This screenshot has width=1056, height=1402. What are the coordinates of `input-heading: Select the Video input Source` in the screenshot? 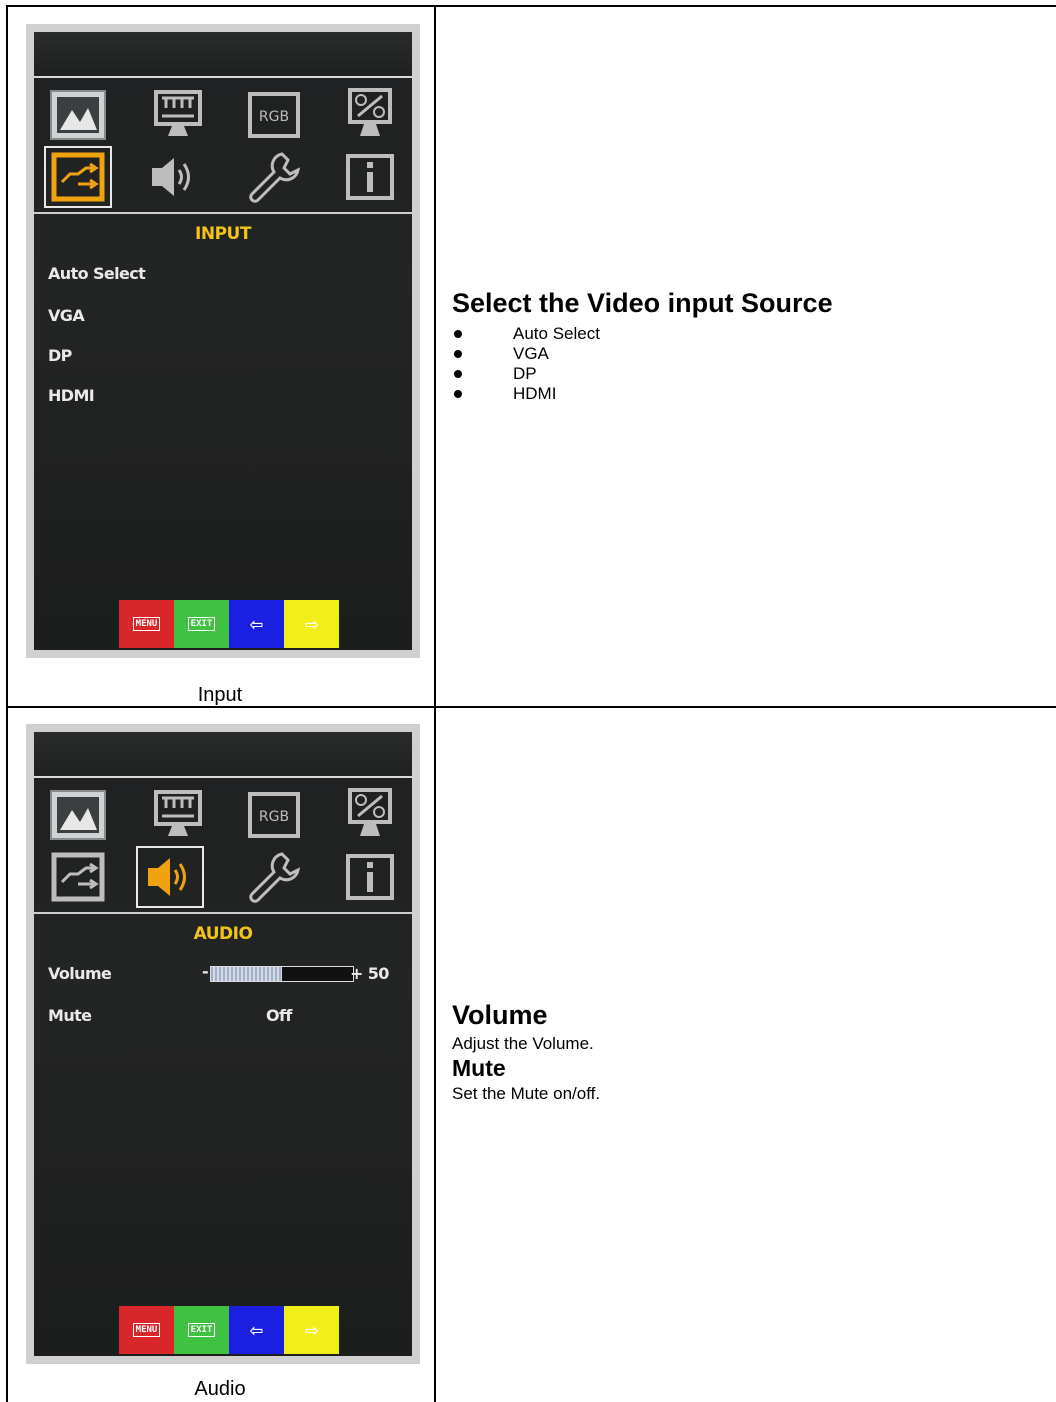 It's located at (642, 303).